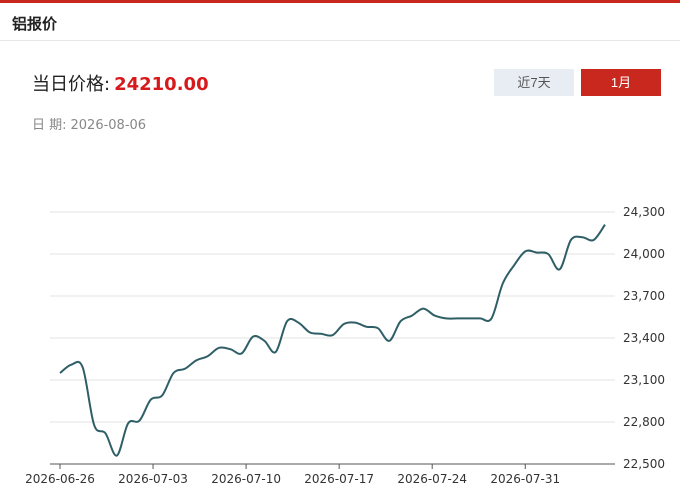 The width and height of the screenshot is (680, 488). I want to click on y-tick-label: 23,400, so click(644, 338).